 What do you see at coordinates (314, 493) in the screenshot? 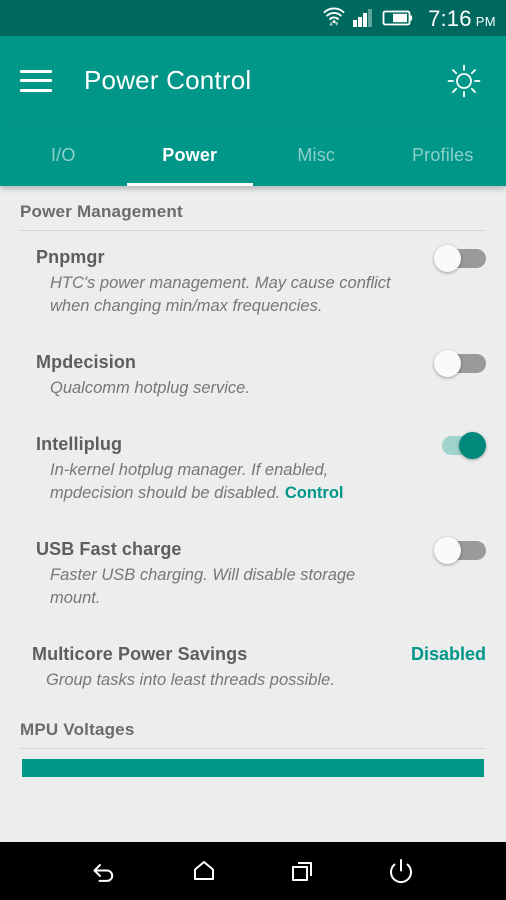
I see `intelliplug-control-link: Control` at bounding box center [314, 493].